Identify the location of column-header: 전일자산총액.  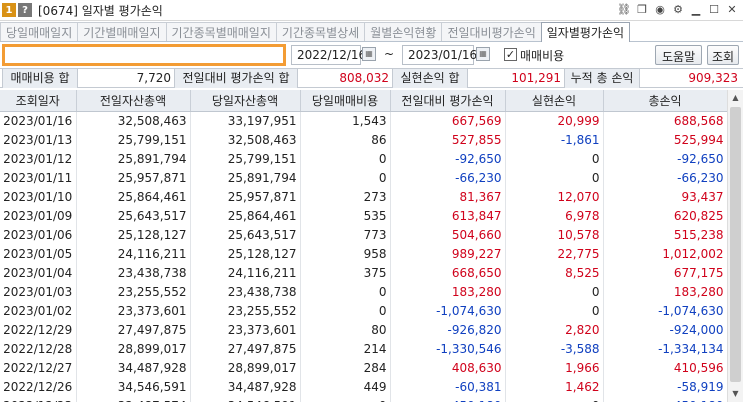
(133, 101).